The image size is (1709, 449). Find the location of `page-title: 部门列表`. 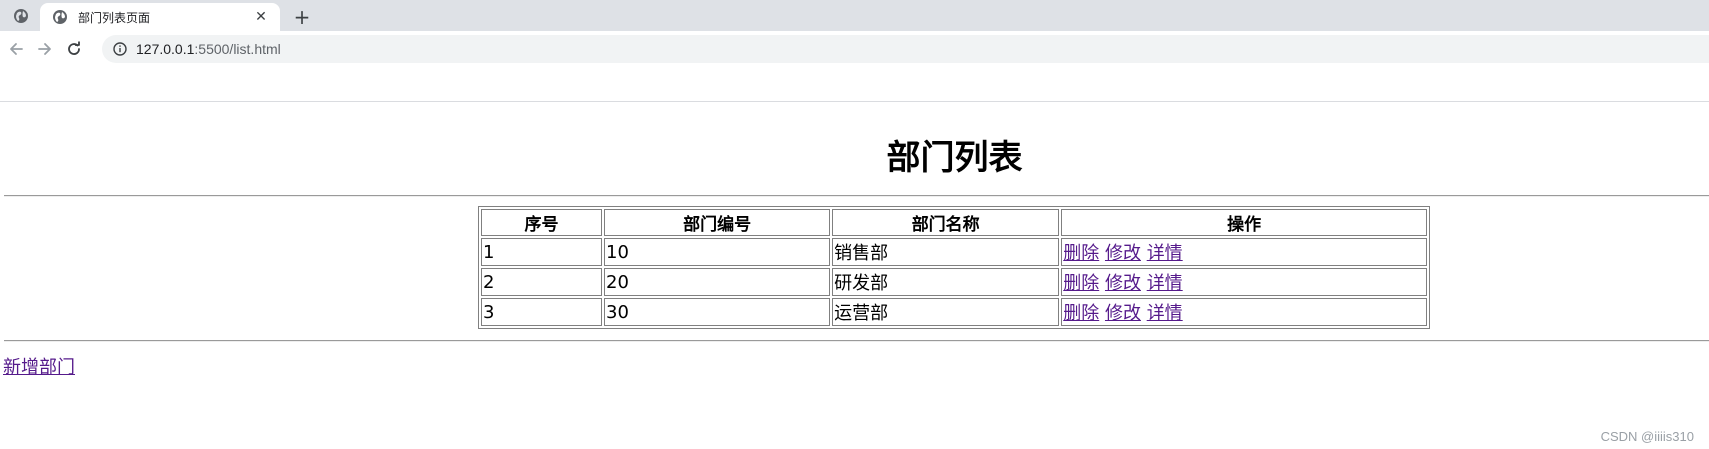

page-title: 部门列表 is located at coordinates (954, 158).